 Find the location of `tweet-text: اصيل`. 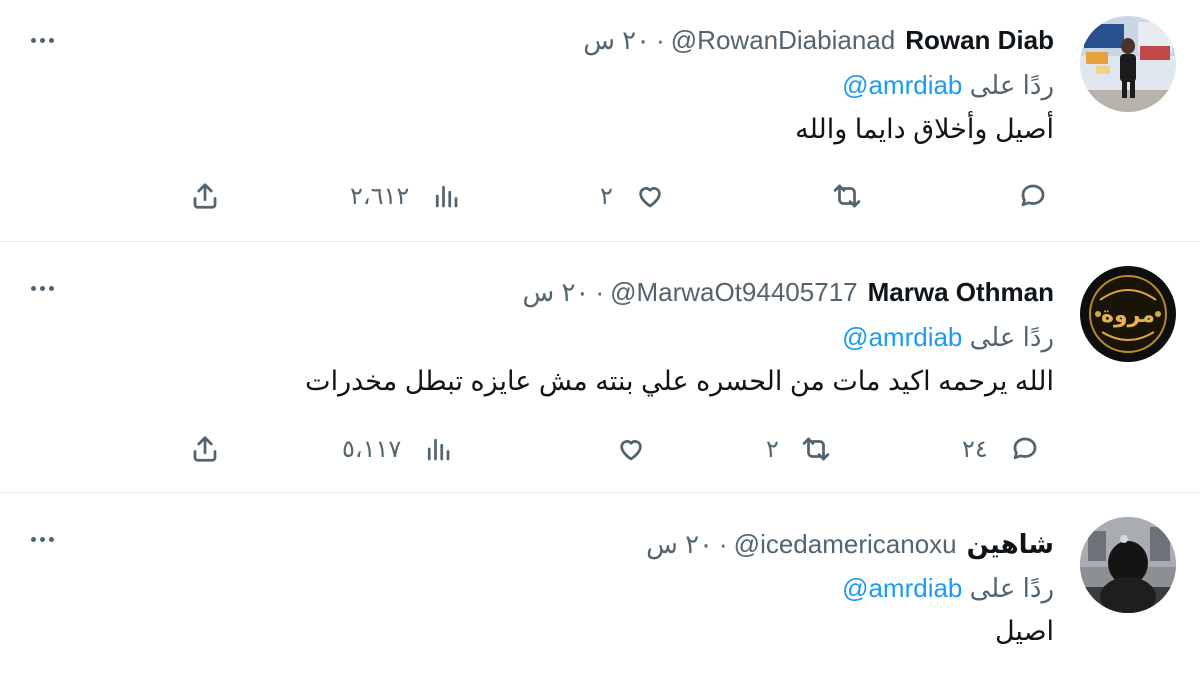

tweet-text: اصيل is located at coordinates (1024, 631).